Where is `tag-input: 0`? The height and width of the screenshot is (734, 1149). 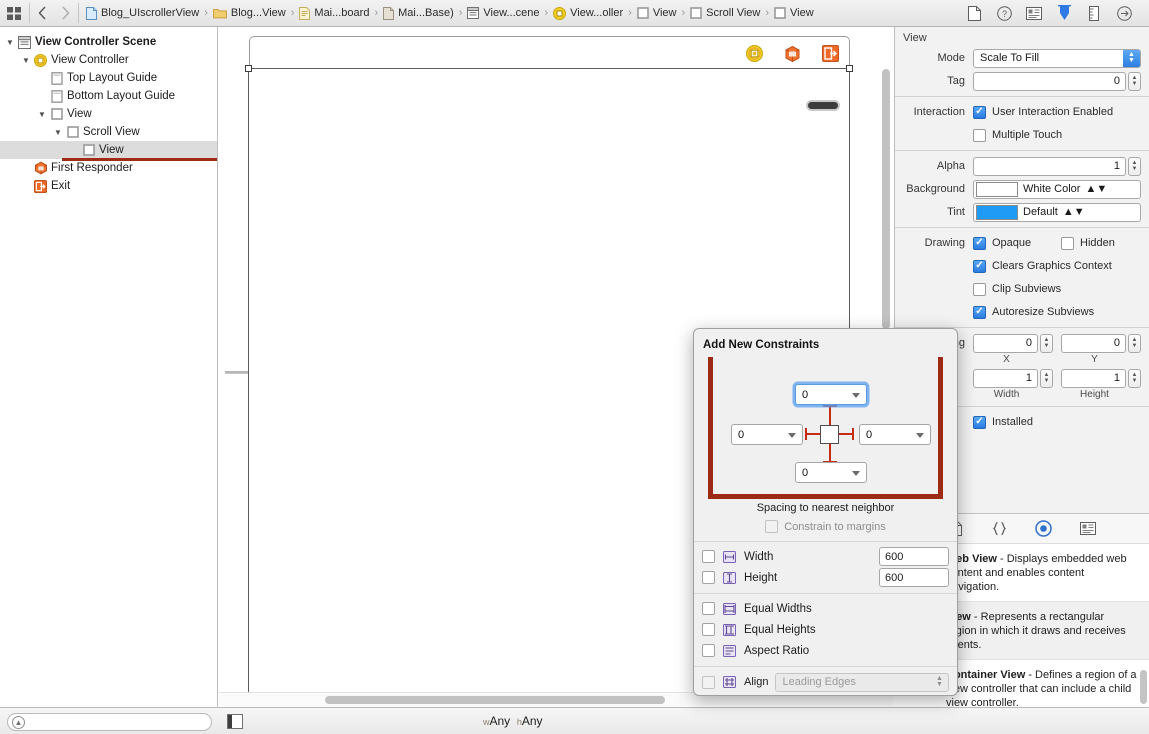
tag-input: 0 is located at coordinates (1049, 81).